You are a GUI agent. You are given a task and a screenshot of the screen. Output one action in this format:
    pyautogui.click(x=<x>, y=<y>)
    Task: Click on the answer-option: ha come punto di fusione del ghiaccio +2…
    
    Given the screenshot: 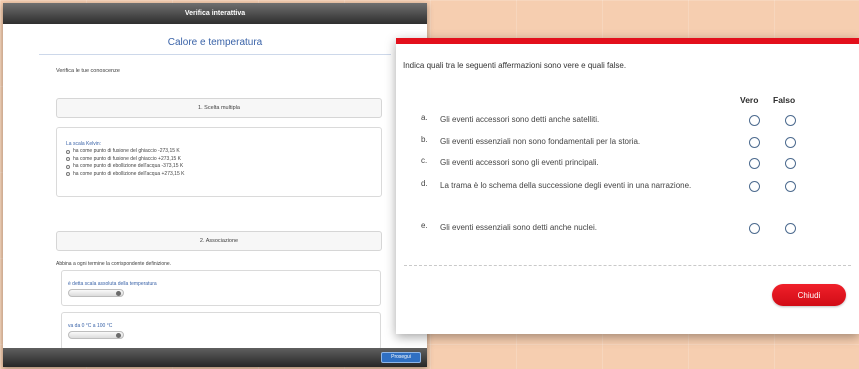 What is the action you would take?
    pyautogui.click(x=223, y=160)
    